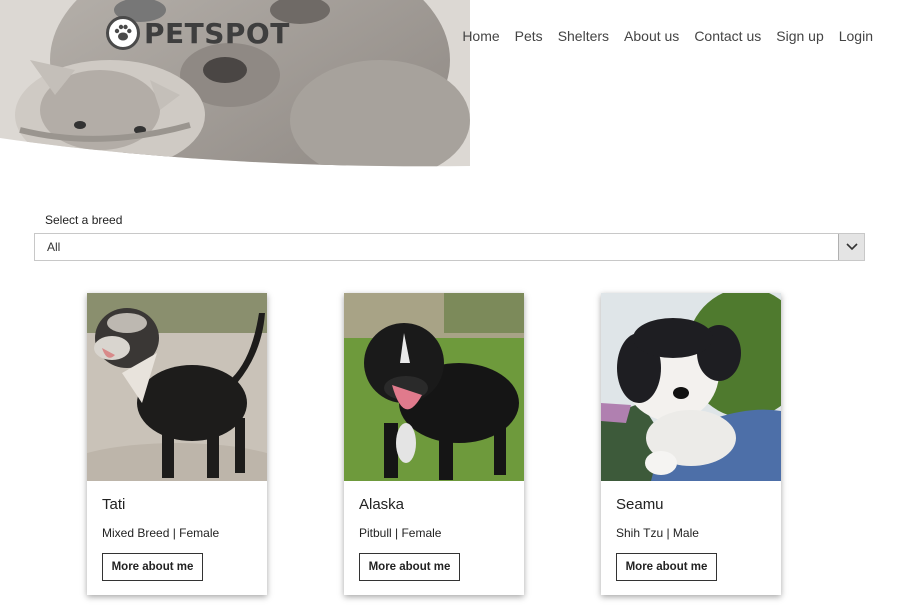 This screenshot has width=914, height=611. What do you see at coordinates (382, 504) in the screenshot?
I see `pet-name: Alaska` at bounding box center [382, 504].